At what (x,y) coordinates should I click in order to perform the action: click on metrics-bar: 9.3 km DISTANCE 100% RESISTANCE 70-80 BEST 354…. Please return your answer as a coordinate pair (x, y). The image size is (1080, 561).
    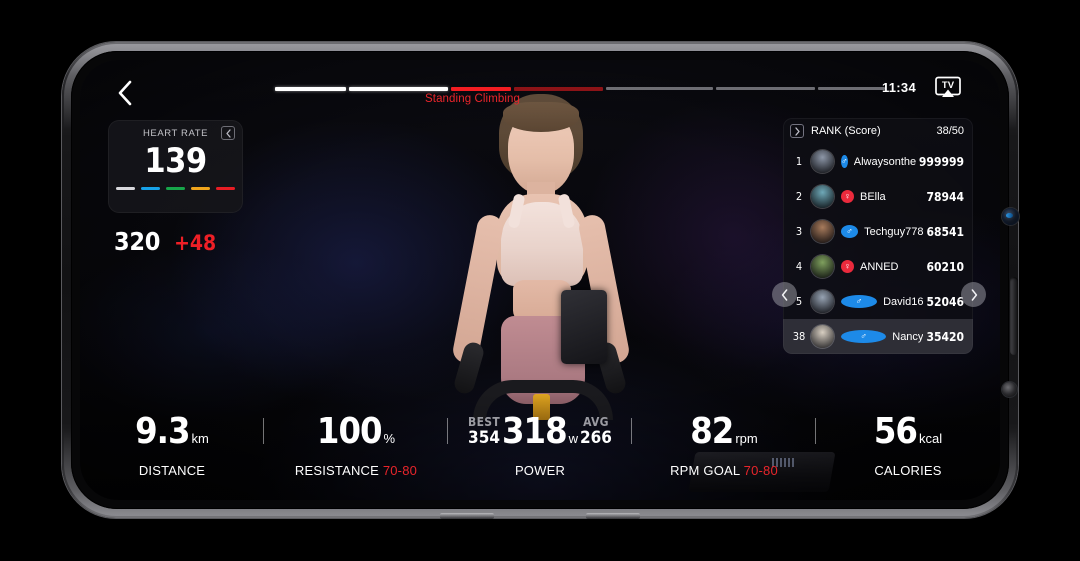
    Looking at the image, I should click on (540, 448).